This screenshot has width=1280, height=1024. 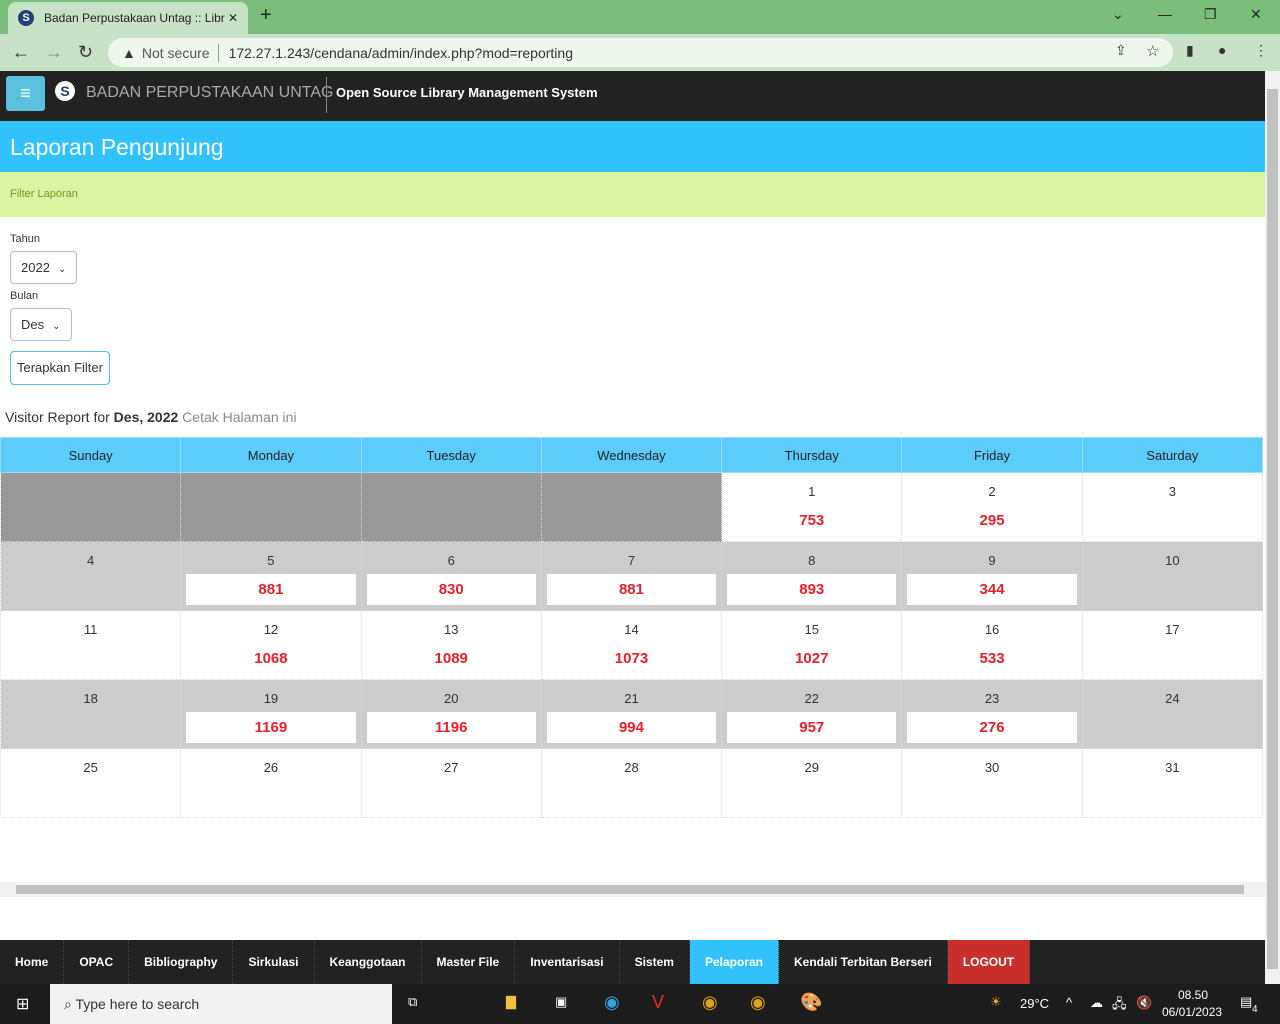 I want to click on sidebar-icon: ▮, so click(x=1190, y=50).